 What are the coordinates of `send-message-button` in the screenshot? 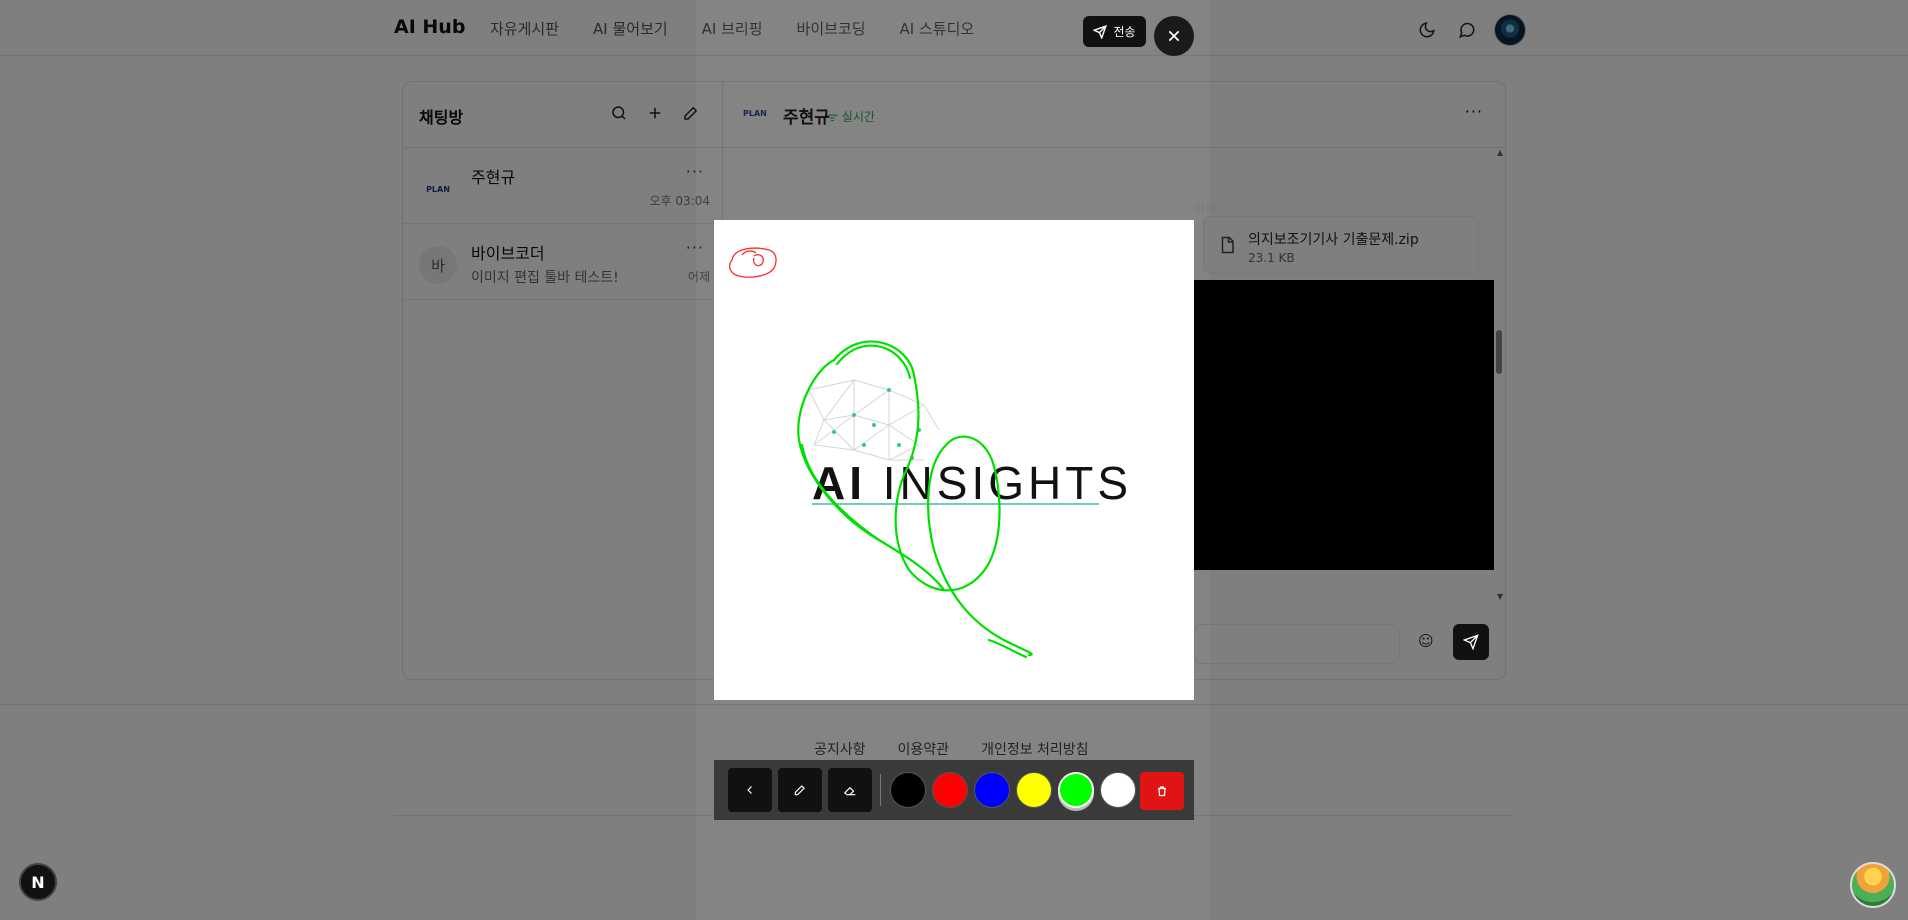 It's located at (1471, 642).